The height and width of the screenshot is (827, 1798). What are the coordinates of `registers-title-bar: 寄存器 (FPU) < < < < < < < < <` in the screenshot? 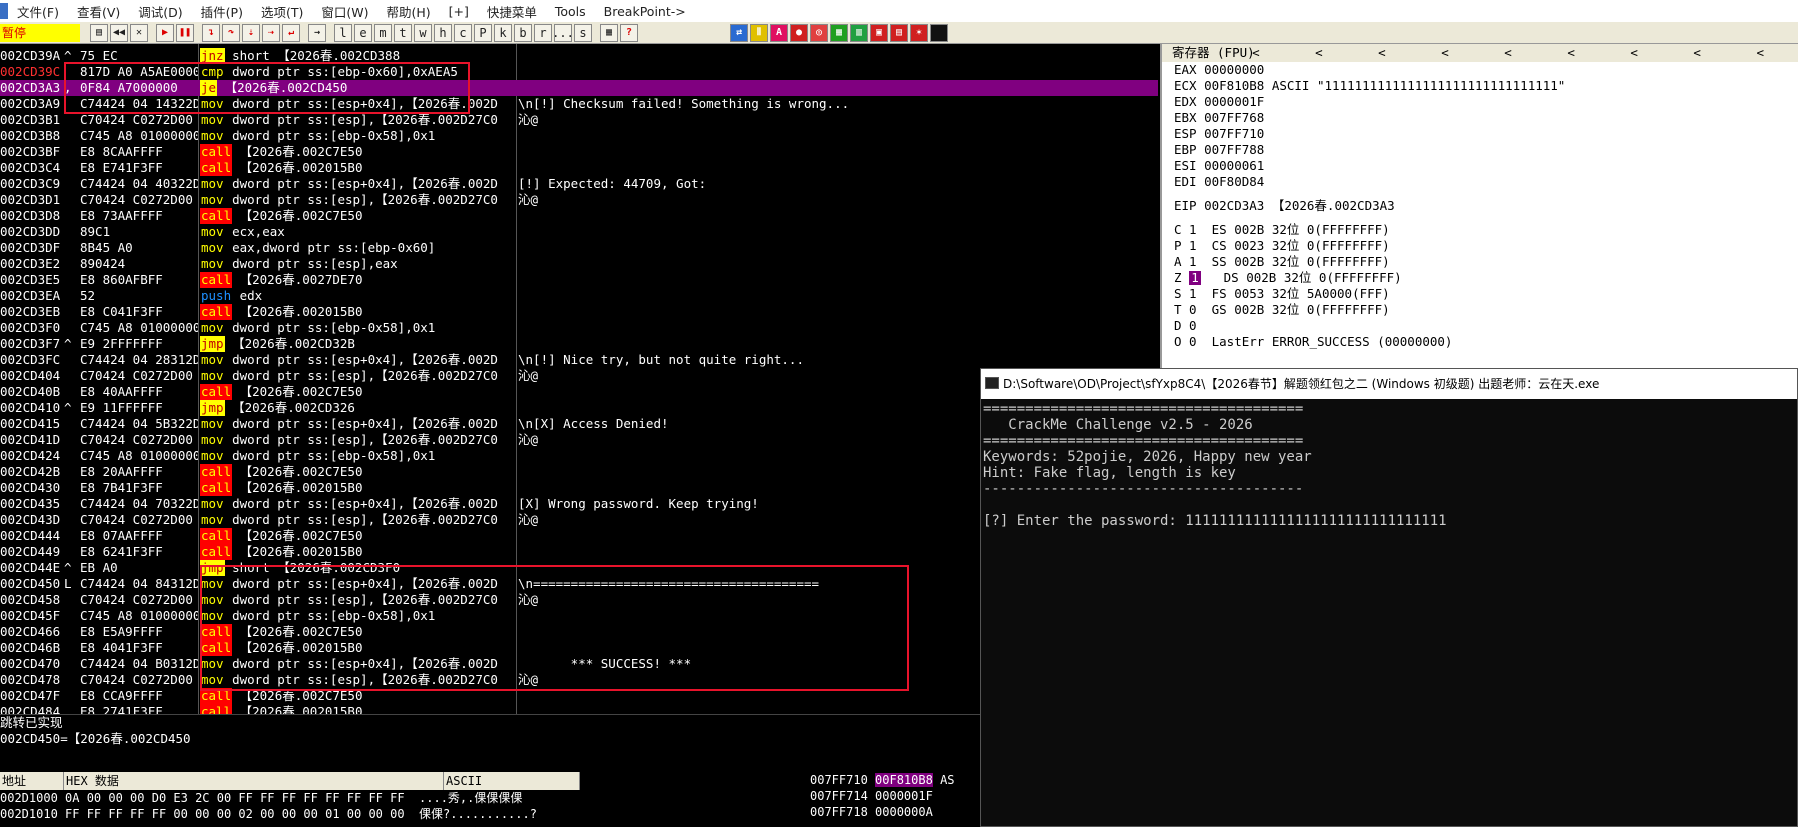 It's located at (1480, 53).